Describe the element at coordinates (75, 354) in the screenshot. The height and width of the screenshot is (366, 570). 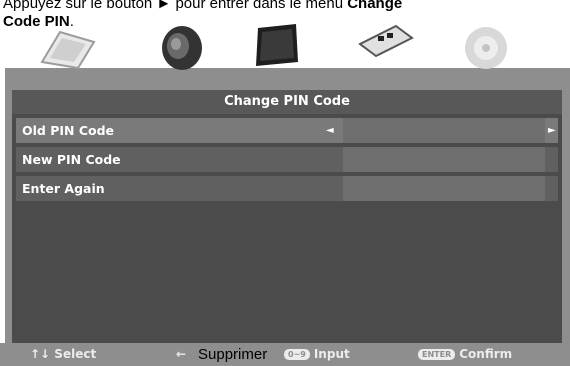
I see `select-hint-label: Select` at that location.